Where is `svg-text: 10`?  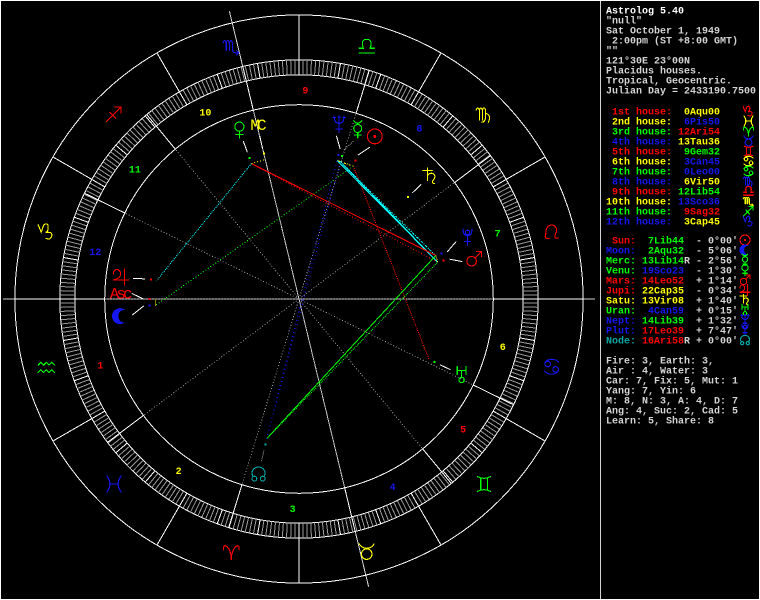
svg-text: 10 is located at coordinates (205, 113).